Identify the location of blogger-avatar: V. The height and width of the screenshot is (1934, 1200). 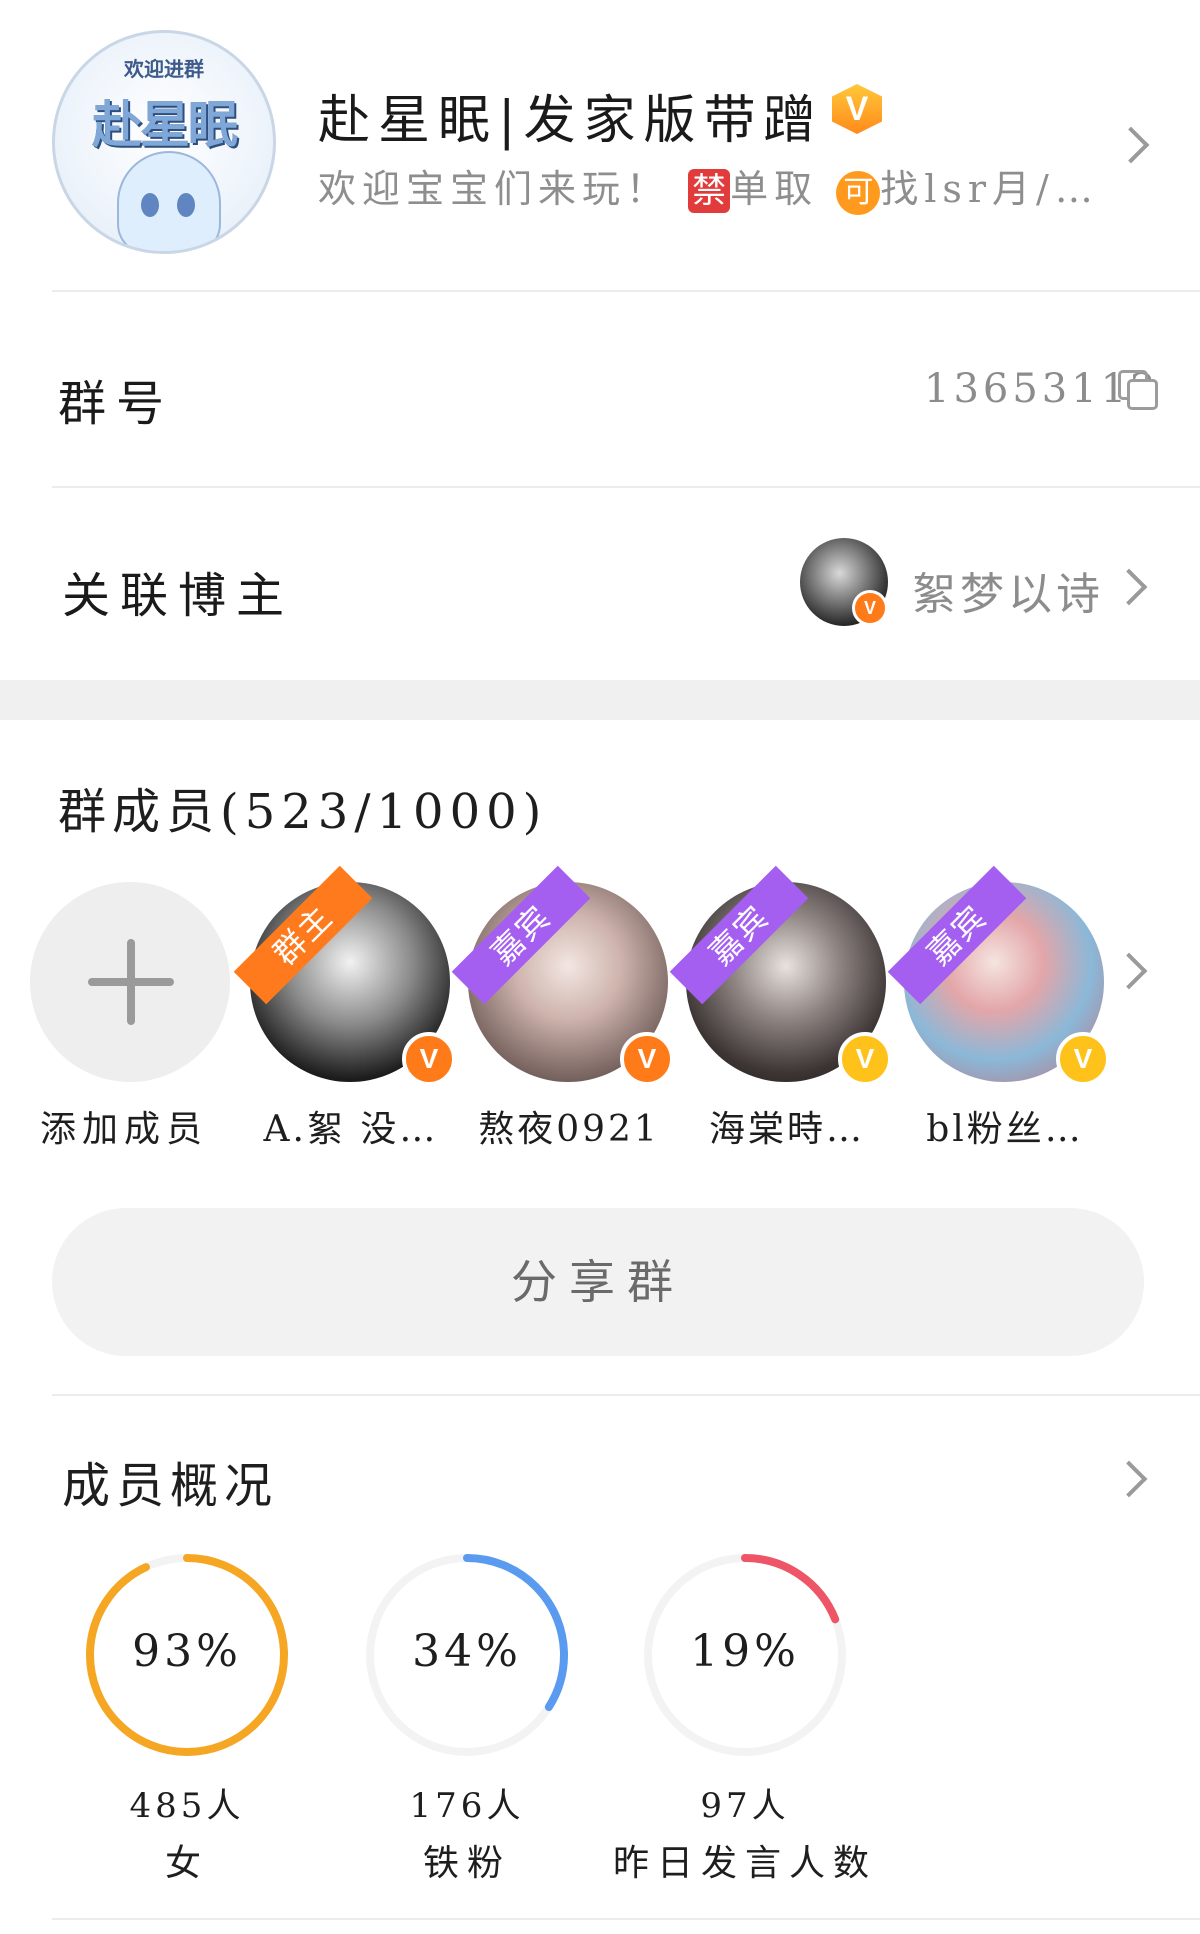
(844, 582).